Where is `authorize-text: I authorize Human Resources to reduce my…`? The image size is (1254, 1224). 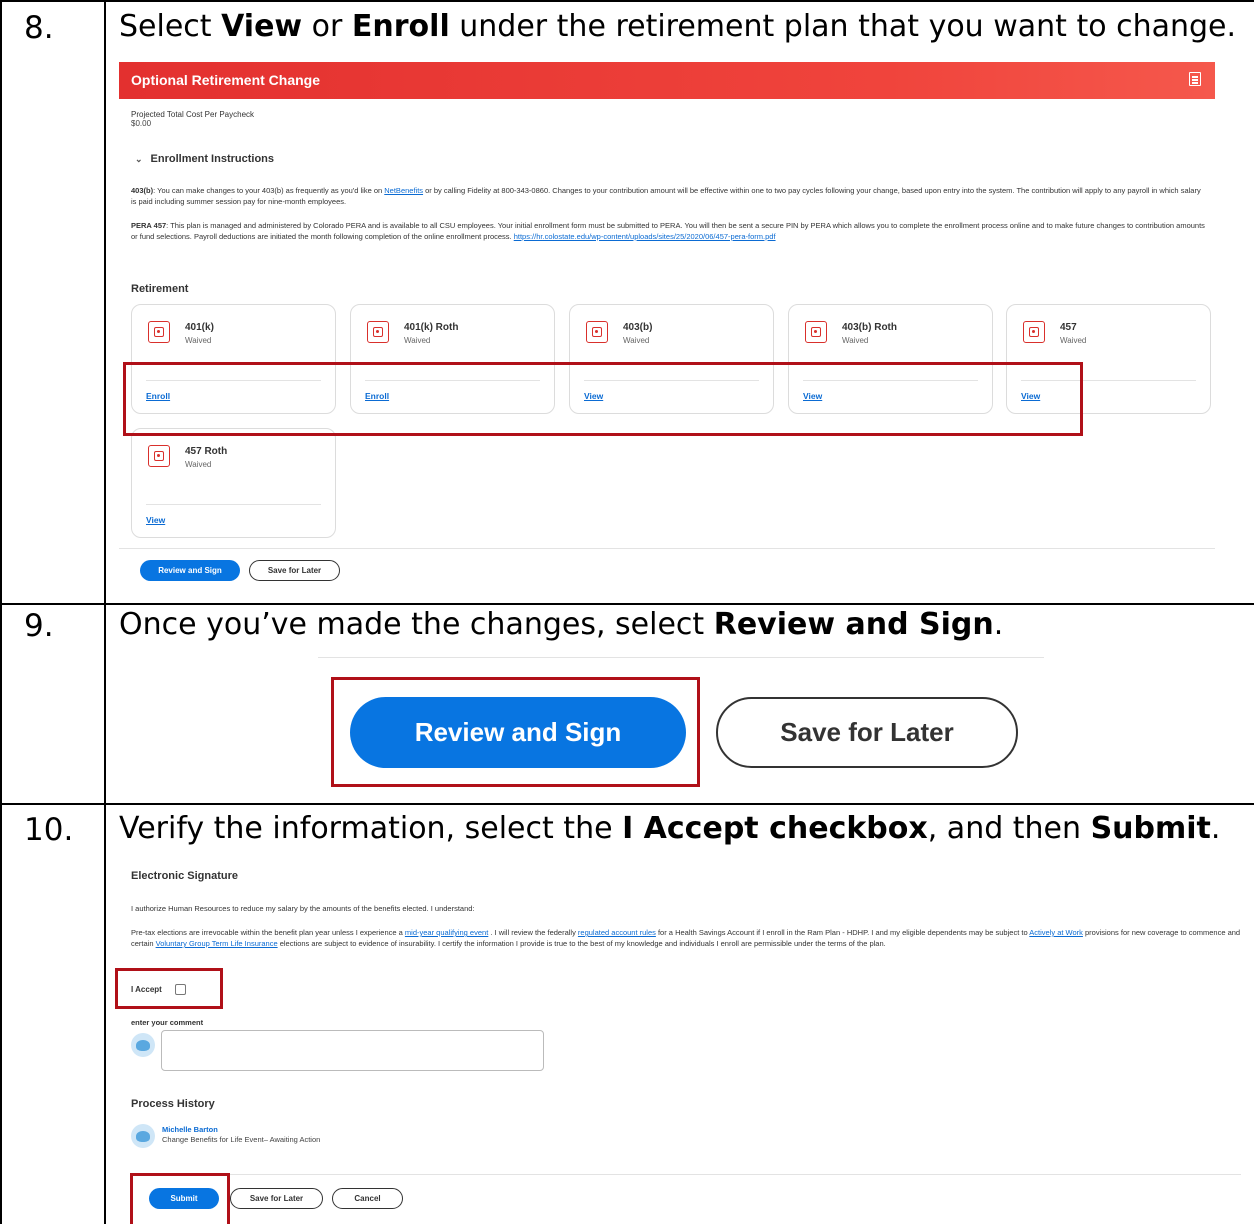 authorize-text: I authorize Human Resources to reduce my… is located at coordinates (303, 908).